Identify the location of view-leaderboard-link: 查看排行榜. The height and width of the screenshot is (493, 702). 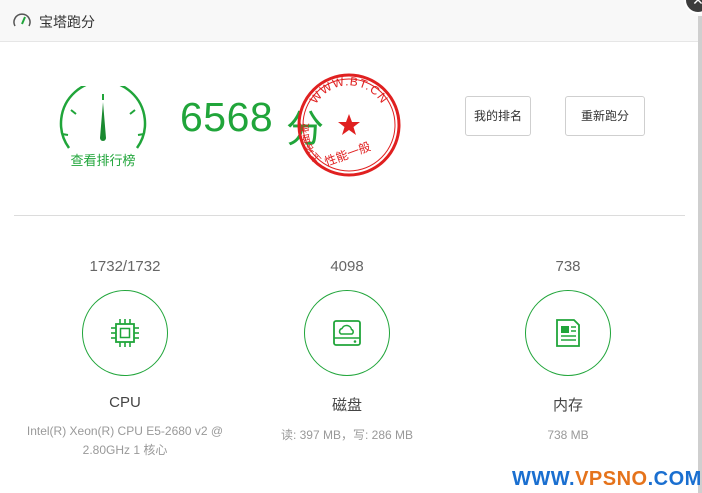
(103, 159).